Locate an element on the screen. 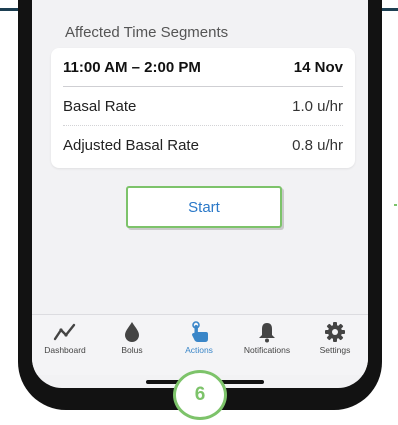 This screenshot has width=398, height=425. tab-actions-label: Actions is located at coordinates (199, 350).